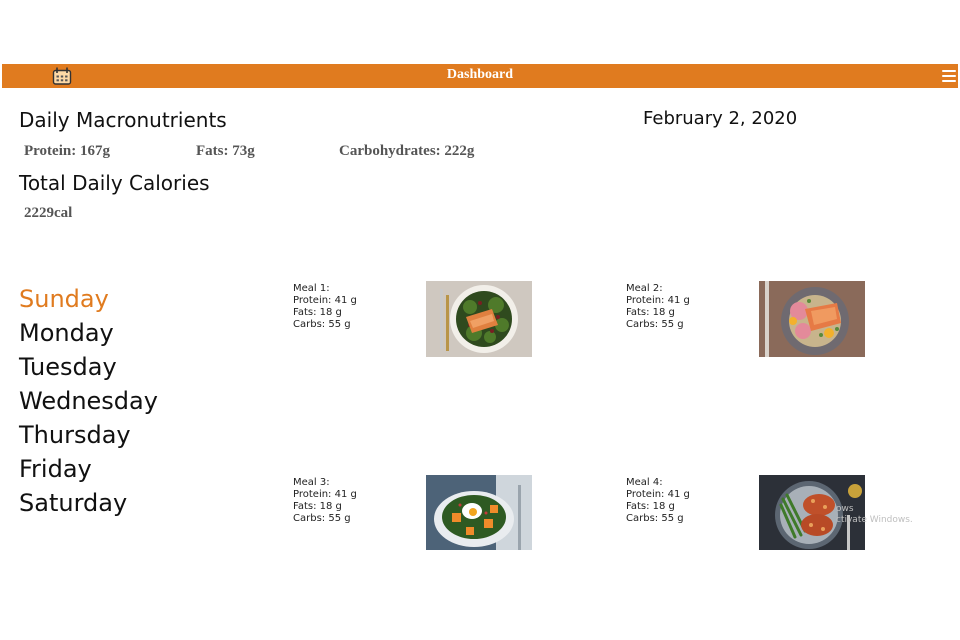  What do you see at coordinates (407, 151) in the screenshot?
I see `carbs-total: Carbohydrates: 222g` at bounding box center [407, 151].